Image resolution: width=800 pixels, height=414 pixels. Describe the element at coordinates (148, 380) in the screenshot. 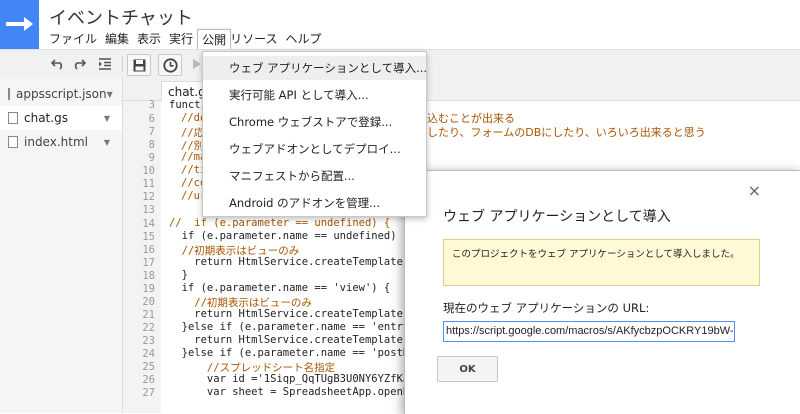

I see `line-number: 26` at that location.